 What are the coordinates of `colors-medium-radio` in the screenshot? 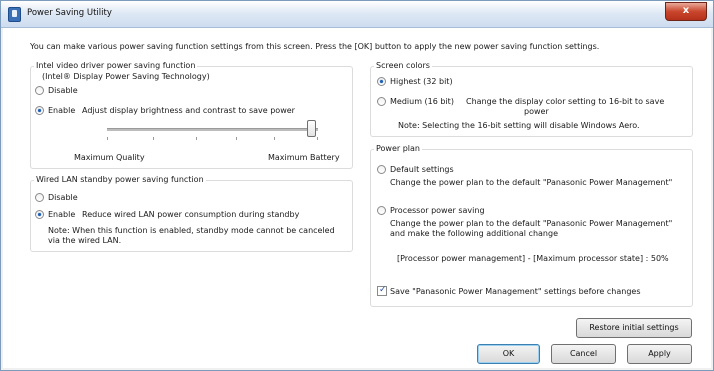 It's located at (381, 101).